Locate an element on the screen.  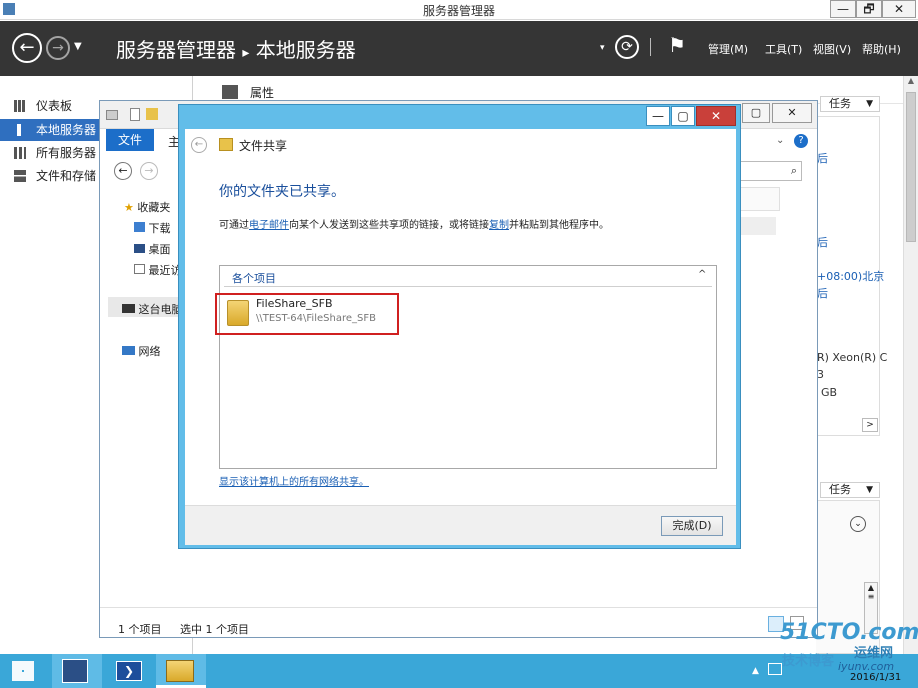
breadcrumb-root: 服务器管理器 is located at coordinates (176, 50).